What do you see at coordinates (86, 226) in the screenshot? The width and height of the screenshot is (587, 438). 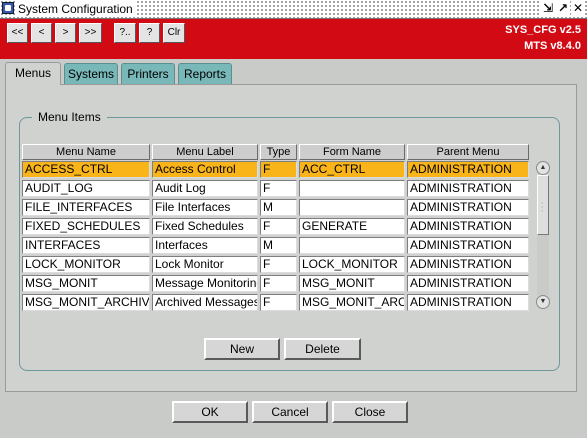 I see `menu-name-cell: FIXED_SCHEDULES` at bounding box center [86, 226].